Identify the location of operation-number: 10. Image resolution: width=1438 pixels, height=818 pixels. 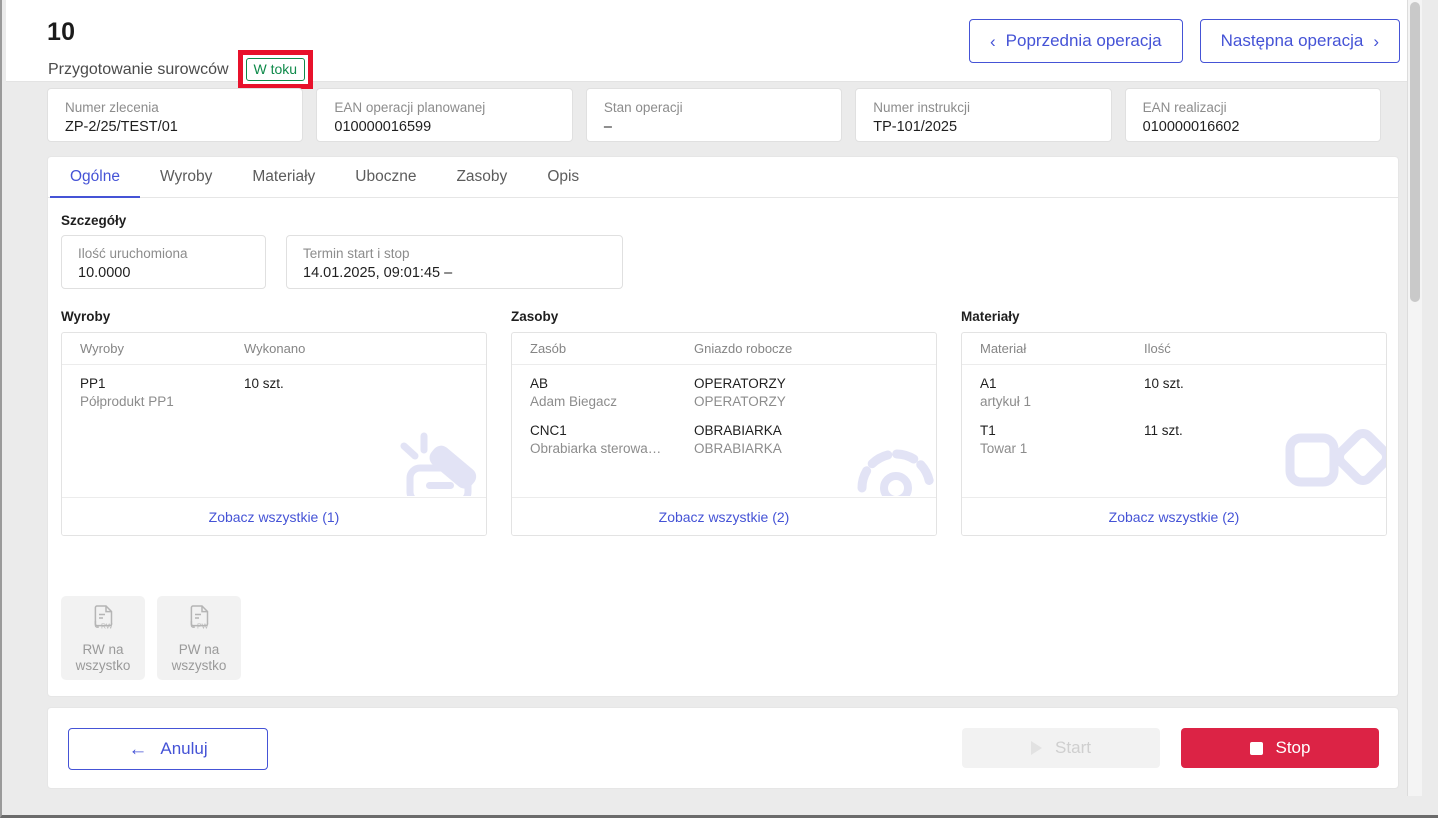
(61, 32).